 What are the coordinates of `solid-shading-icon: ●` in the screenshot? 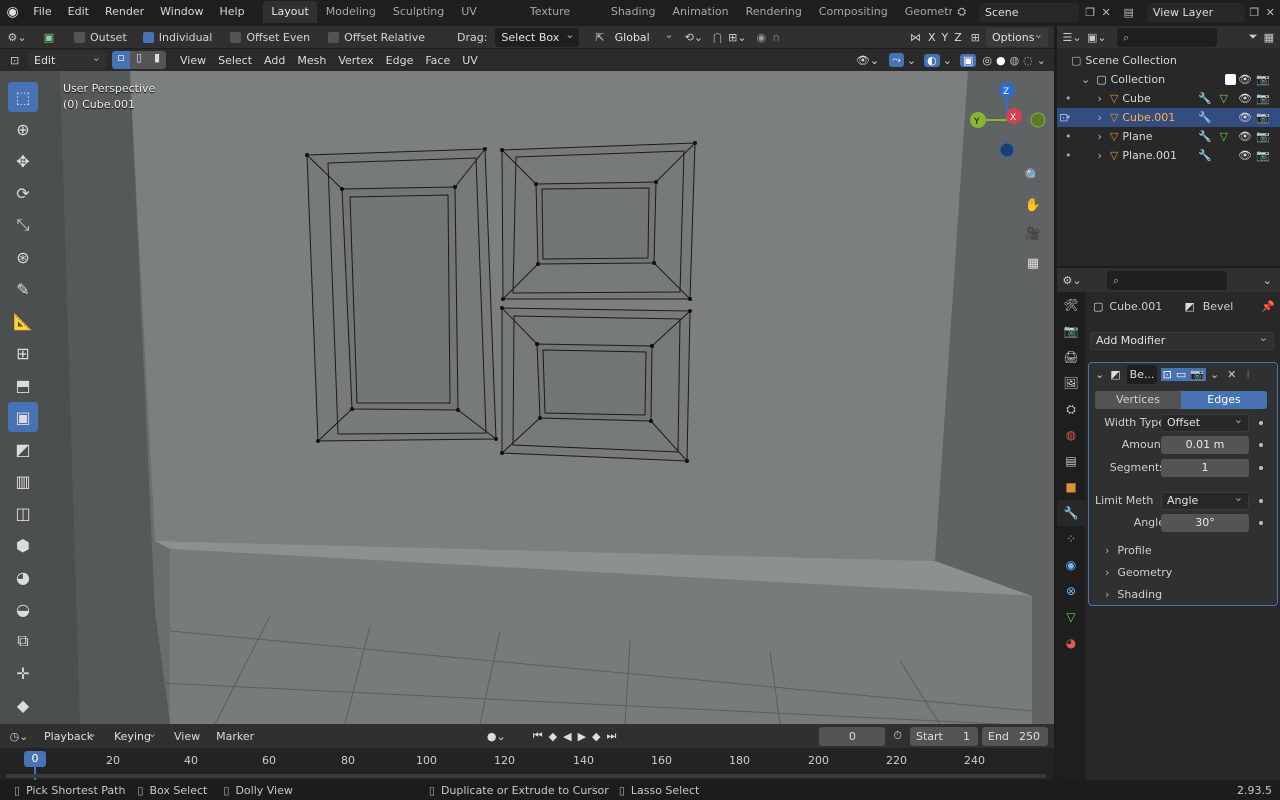 It's located at (1001, 60).